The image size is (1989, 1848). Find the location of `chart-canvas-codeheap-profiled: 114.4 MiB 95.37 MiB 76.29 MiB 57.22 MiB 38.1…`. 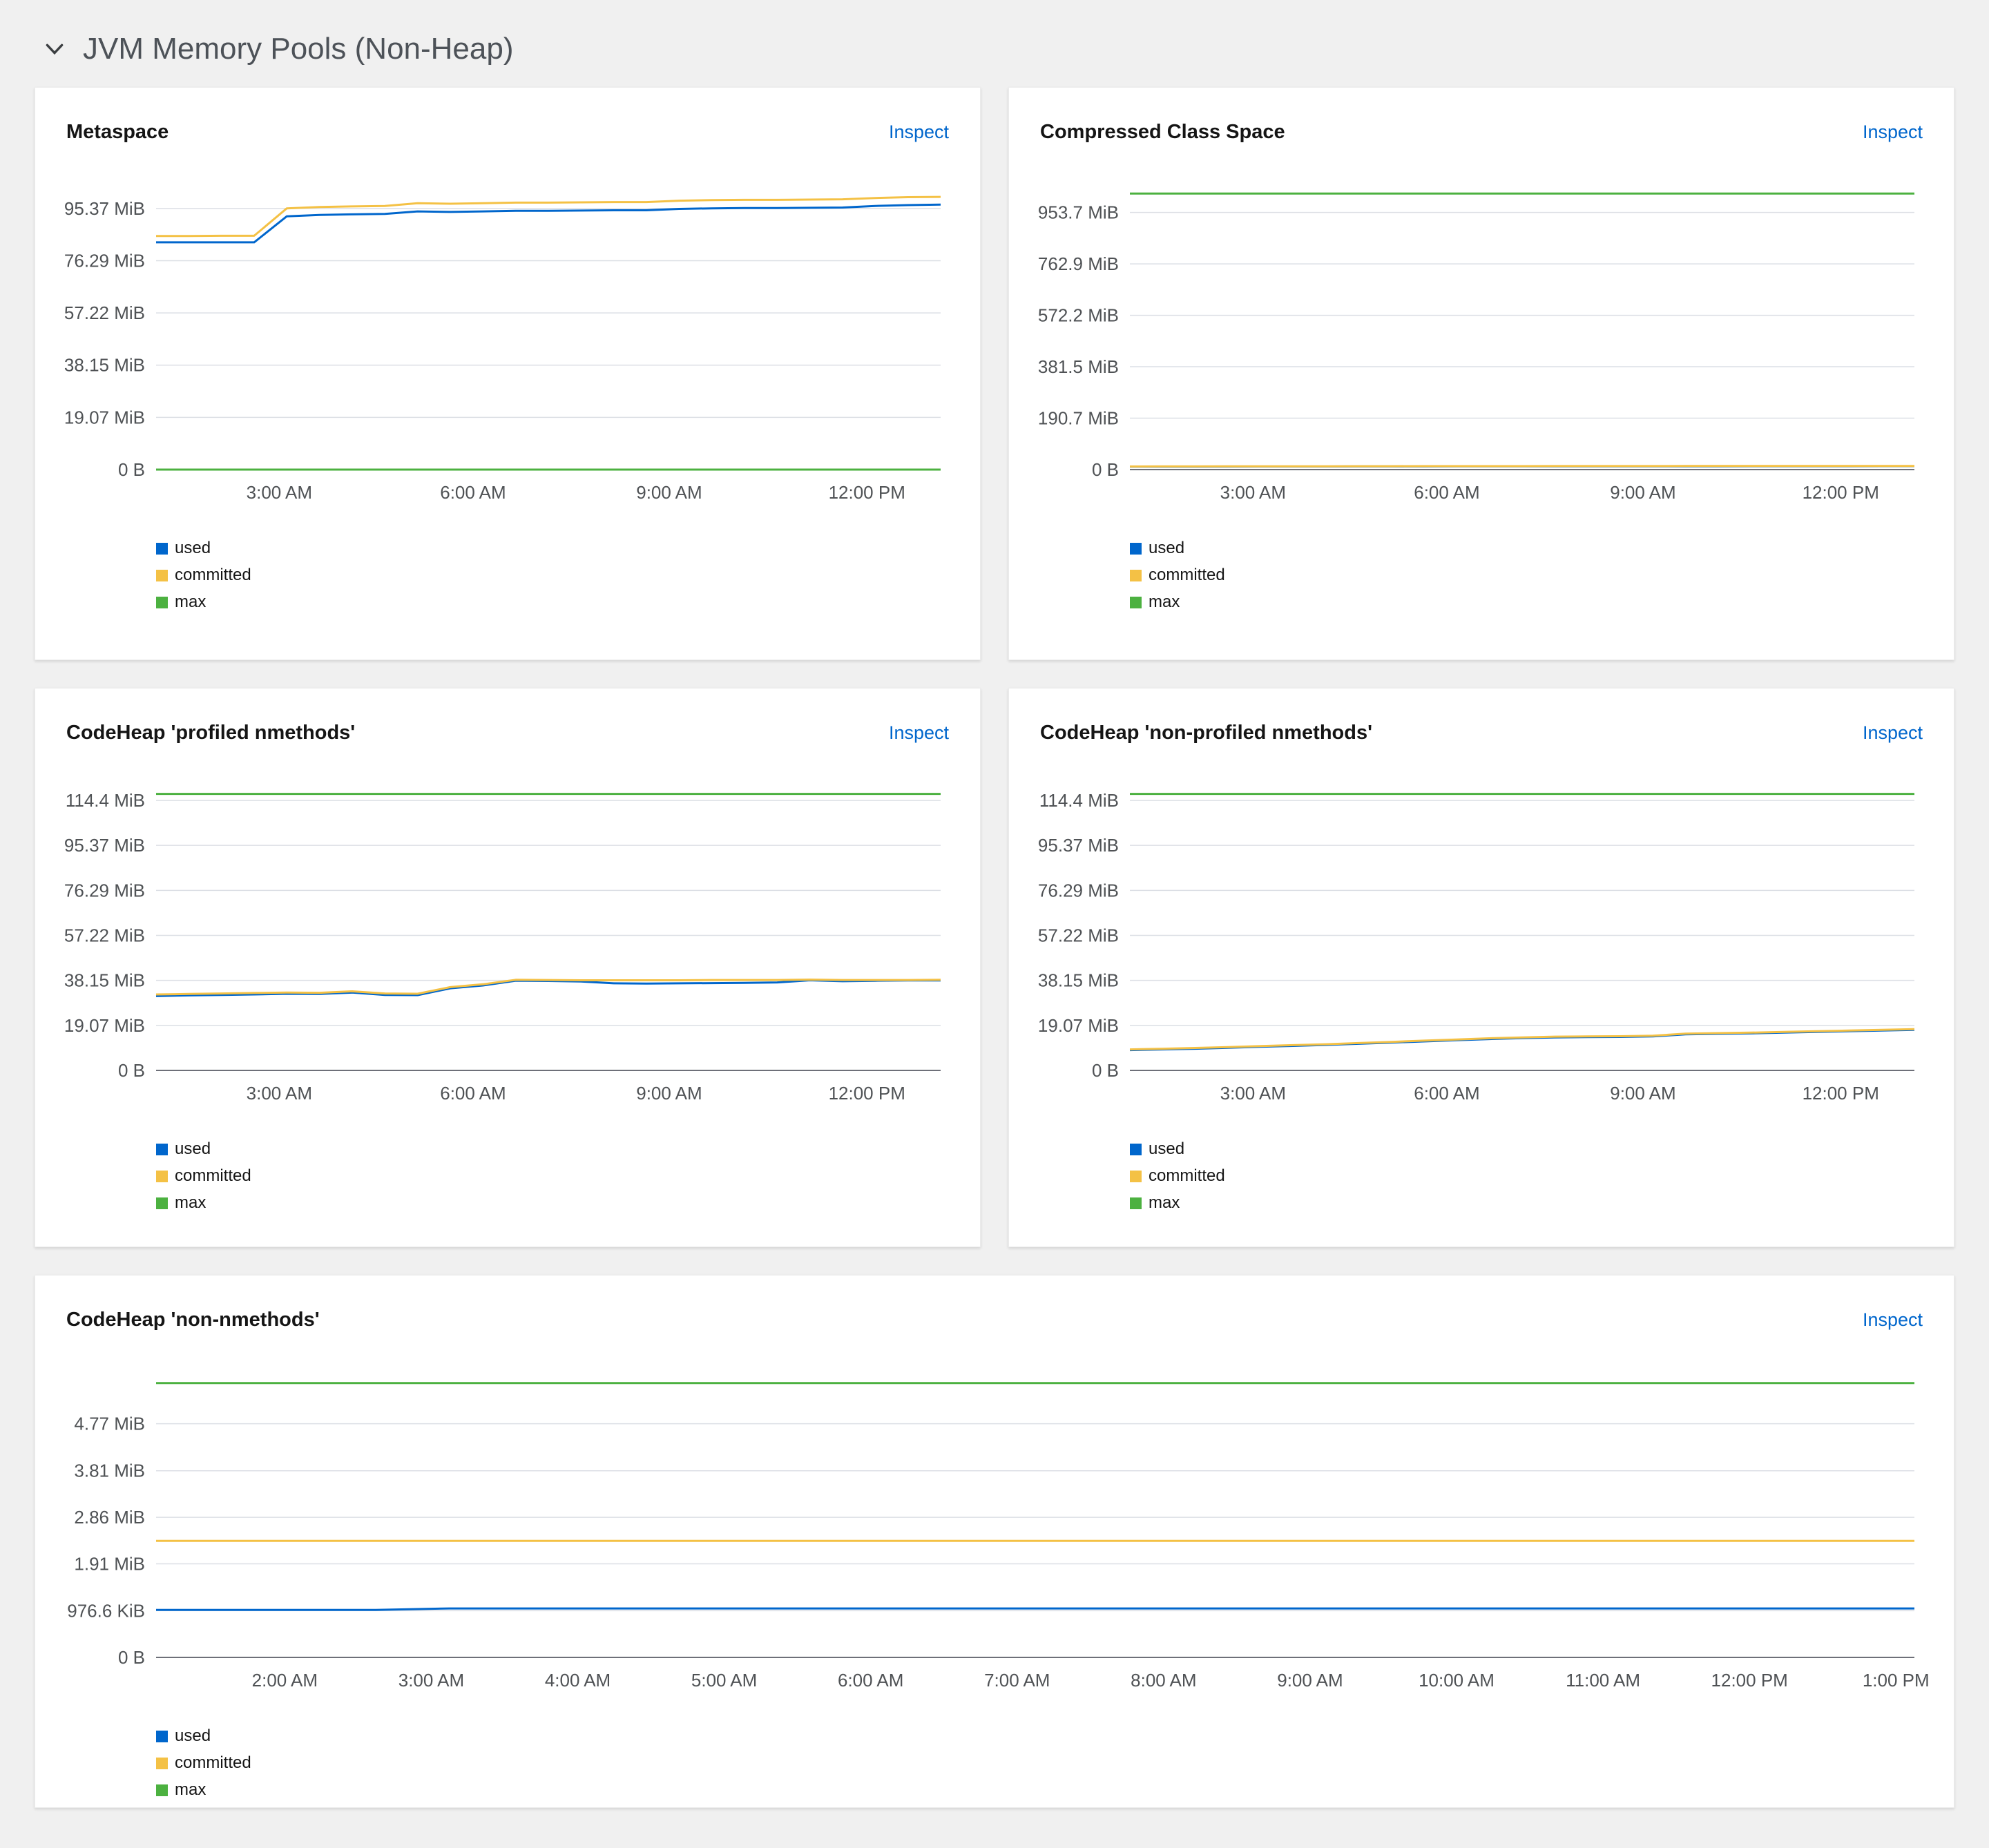

chart-canvas-codeheap-profiled: 114.4 MiB 95.37 MiB 76.29 MiB 57.22 MiB 38.1… is located at coordinates (507, 944).